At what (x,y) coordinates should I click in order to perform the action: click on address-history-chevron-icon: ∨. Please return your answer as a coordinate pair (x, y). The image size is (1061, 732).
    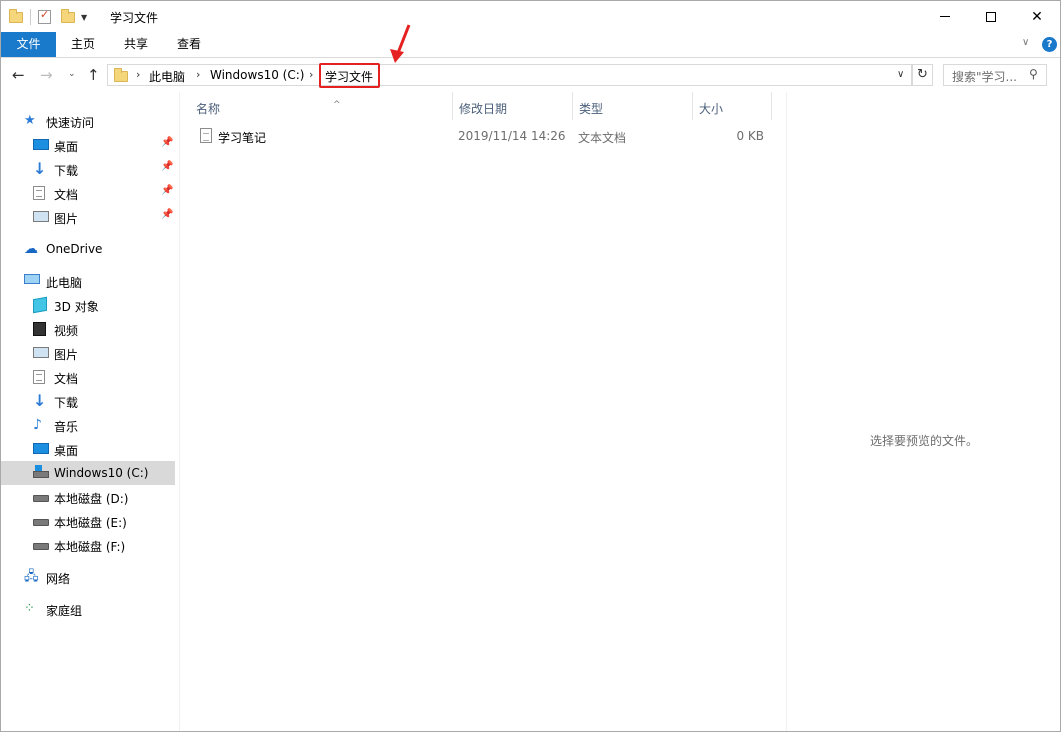
    Looking at the image, I should click on (900, 74).